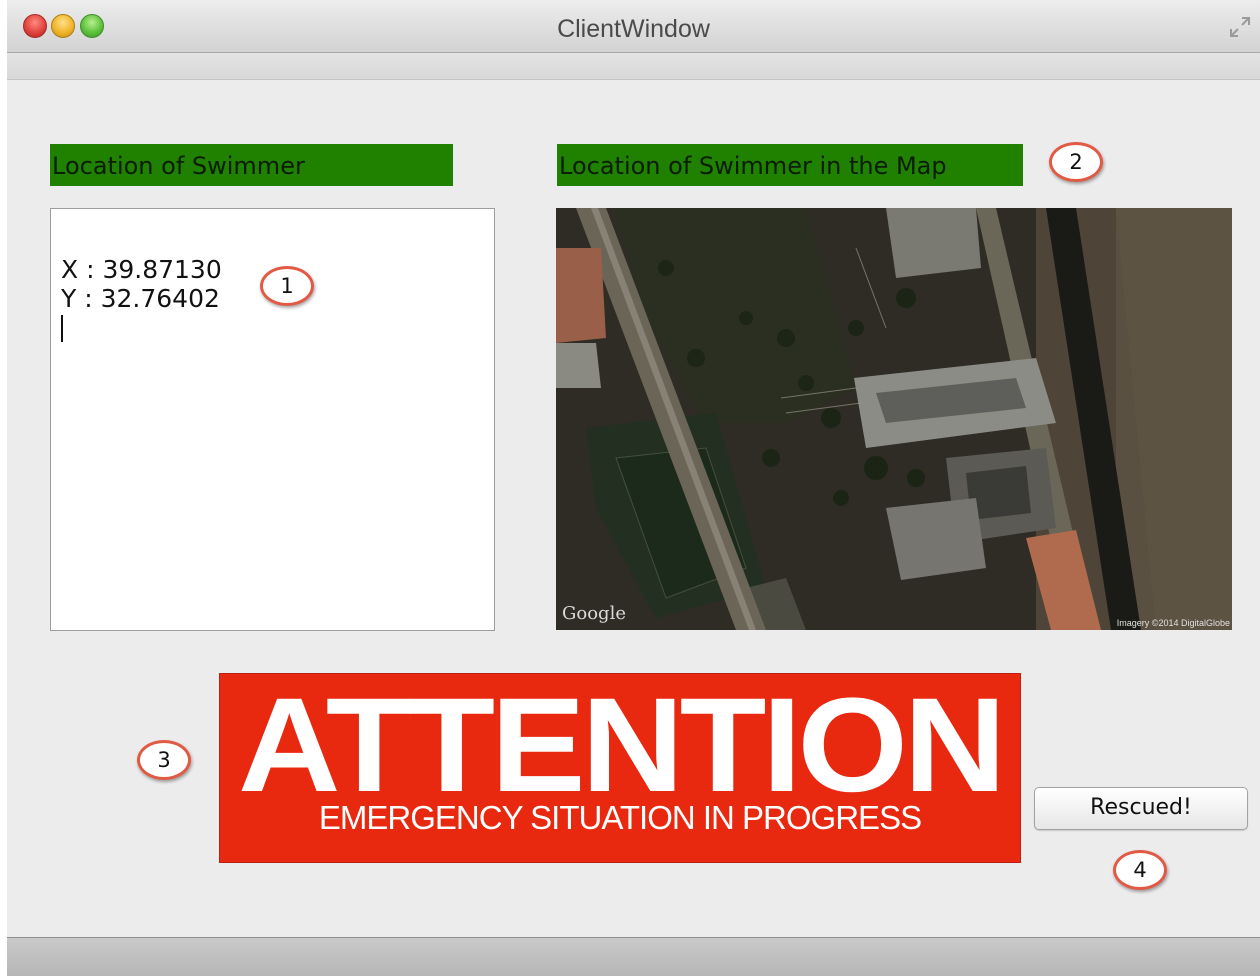  I want to click on bottom-bar, so click(633, 956).